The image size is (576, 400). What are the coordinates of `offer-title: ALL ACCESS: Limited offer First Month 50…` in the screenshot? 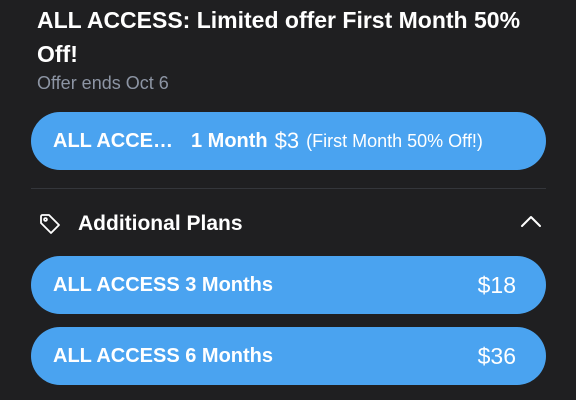 It's located at (279, 37).